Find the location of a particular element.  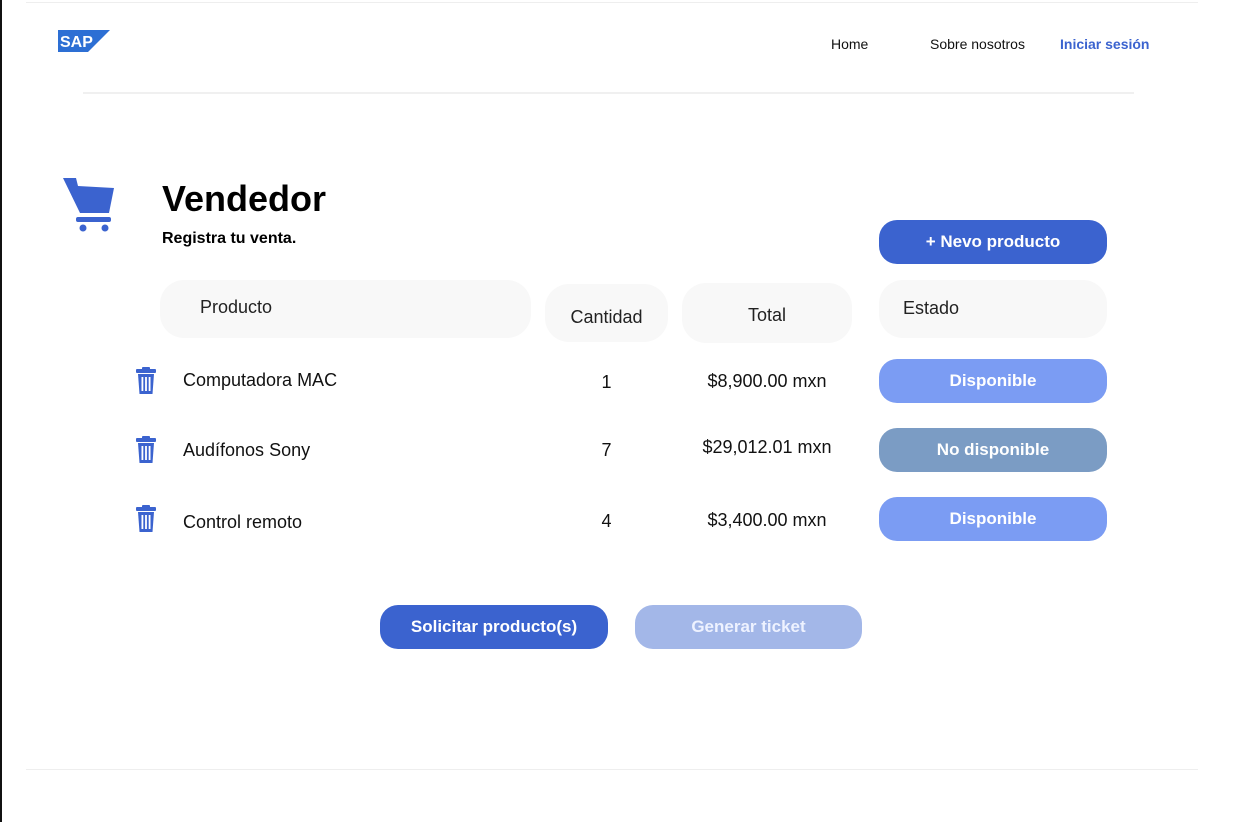

generate-ticket-button: Generar ticket is located at coordinates (748, 627).